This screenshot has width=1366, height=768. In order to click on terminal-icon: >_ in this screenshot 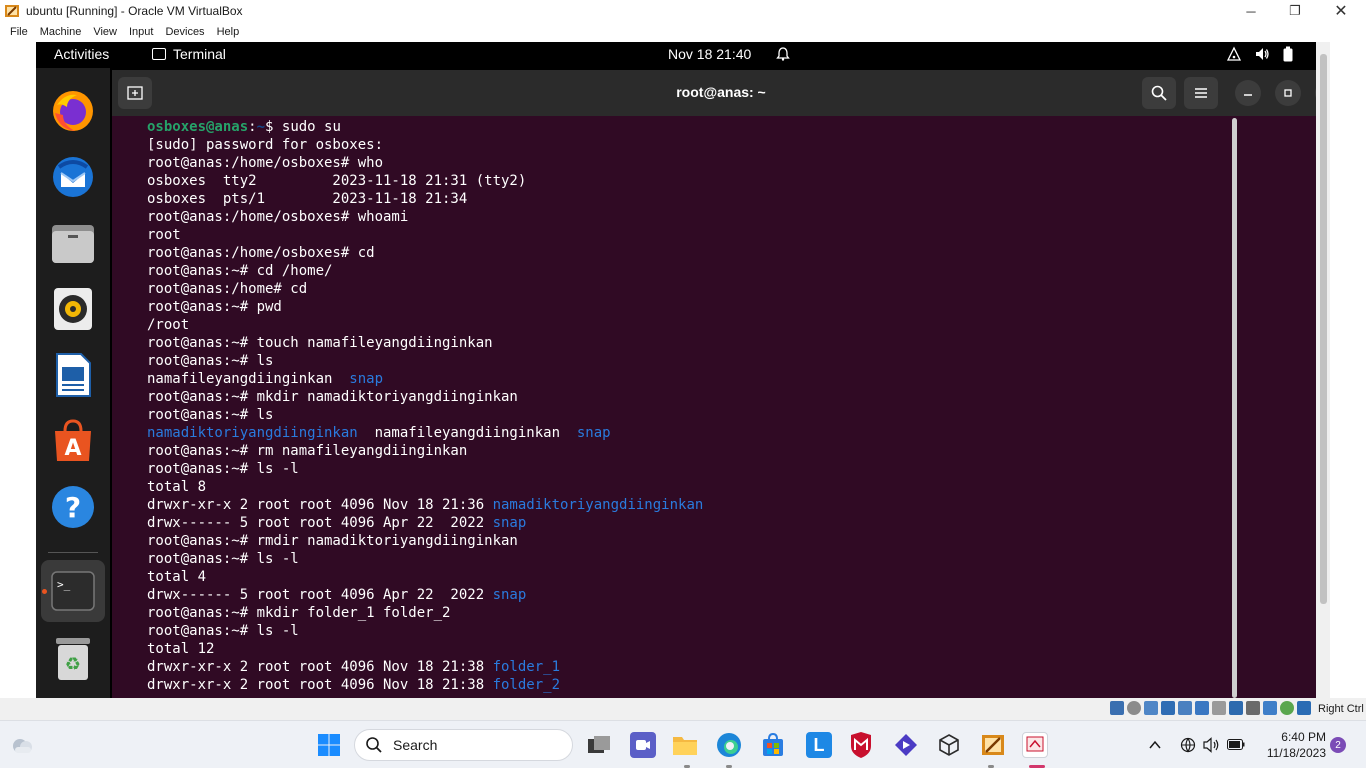, I will do `click(73, 591)`.